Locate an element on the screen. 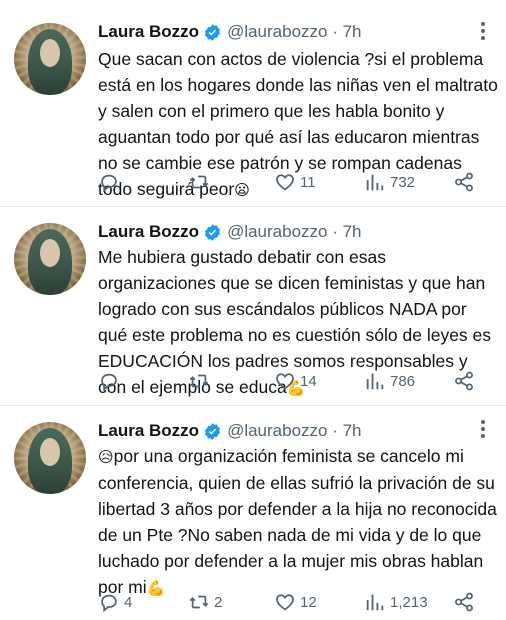 The image size is (506, 620). retweet-button: 2 is located at coordinates (205, 602).